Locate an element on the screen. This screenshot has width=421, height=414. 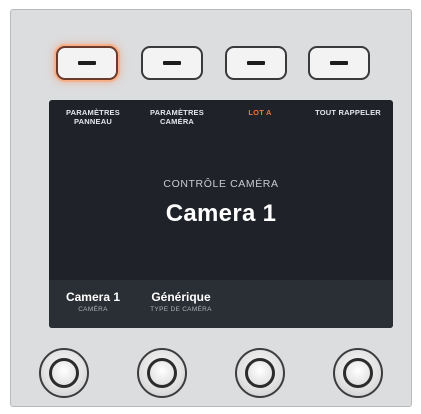
camera-param: Camera 1 CAMÉRA is located at coordinates (93, 301).